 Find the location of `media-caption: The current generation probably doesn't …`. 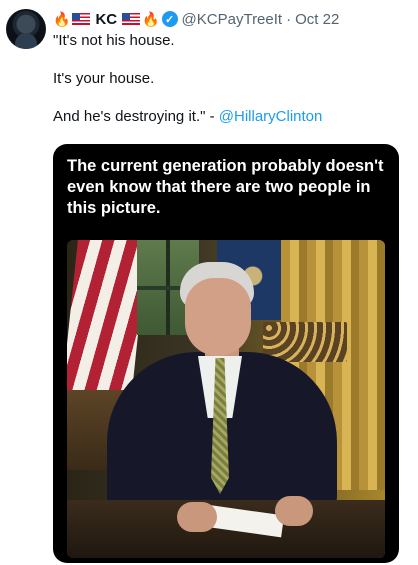

media-caption: The current generation probably doesn't … is located at coordinates (225, 187).